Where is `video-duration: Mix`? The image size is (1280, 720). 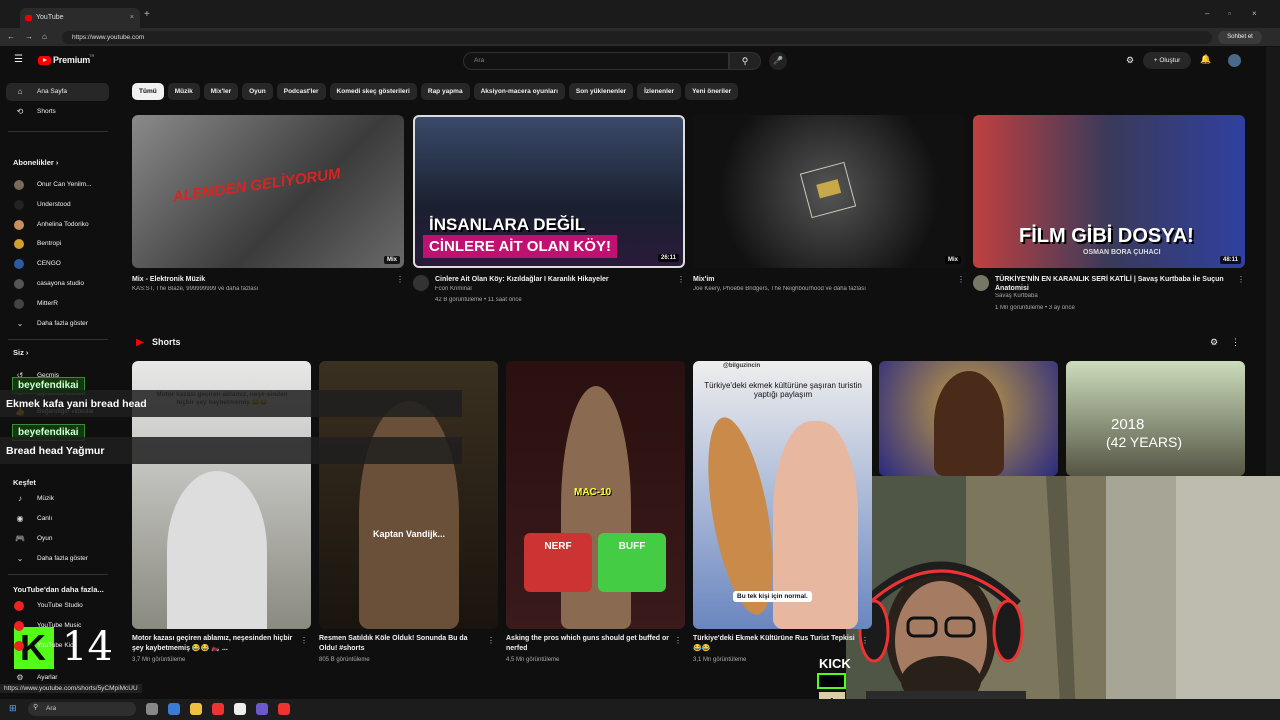 video-duration: Mix is located at coordinates (952, 260).